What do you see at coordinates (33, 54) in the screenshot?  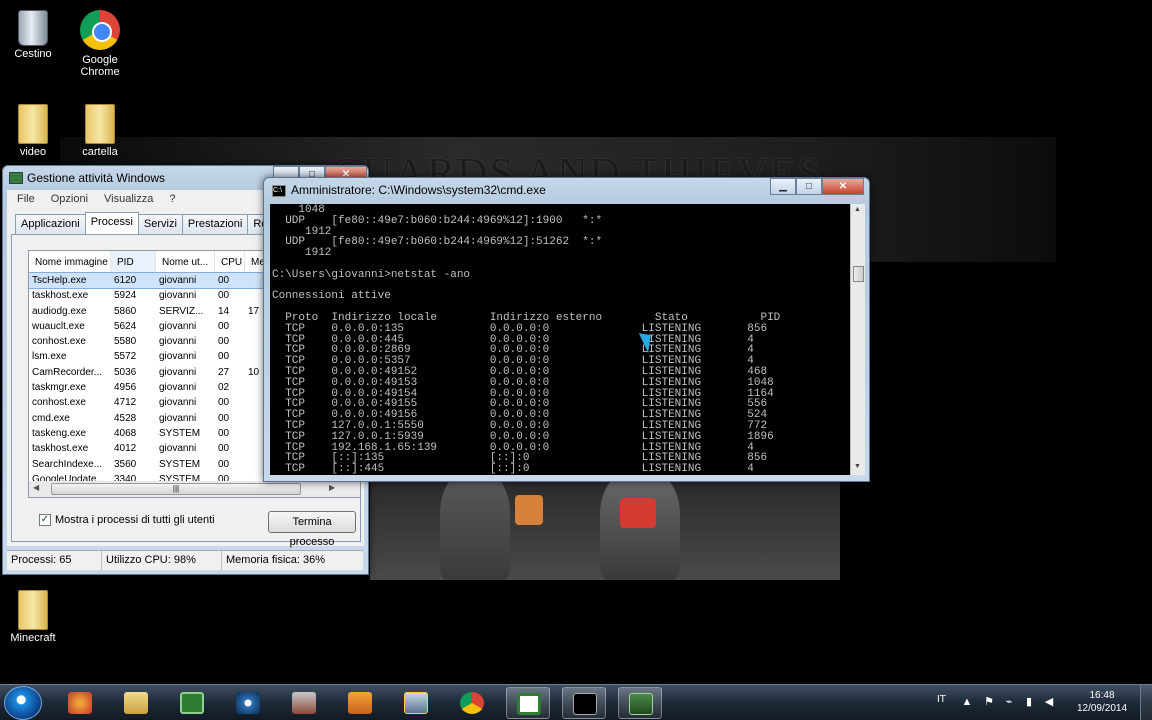 I see `desktop-icon-label: Cestino` at bounding box center [33, 54].